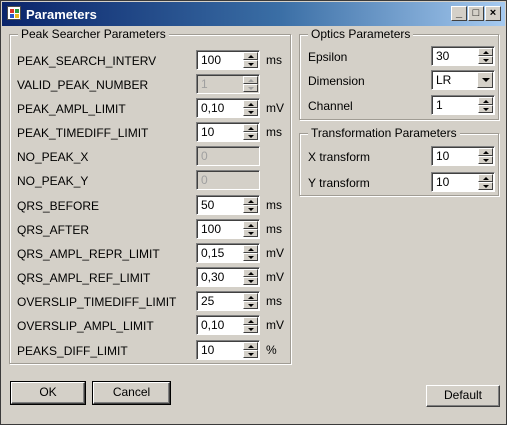  I want to click on overslip-timediff-limit-up-button, so click(250, 297).